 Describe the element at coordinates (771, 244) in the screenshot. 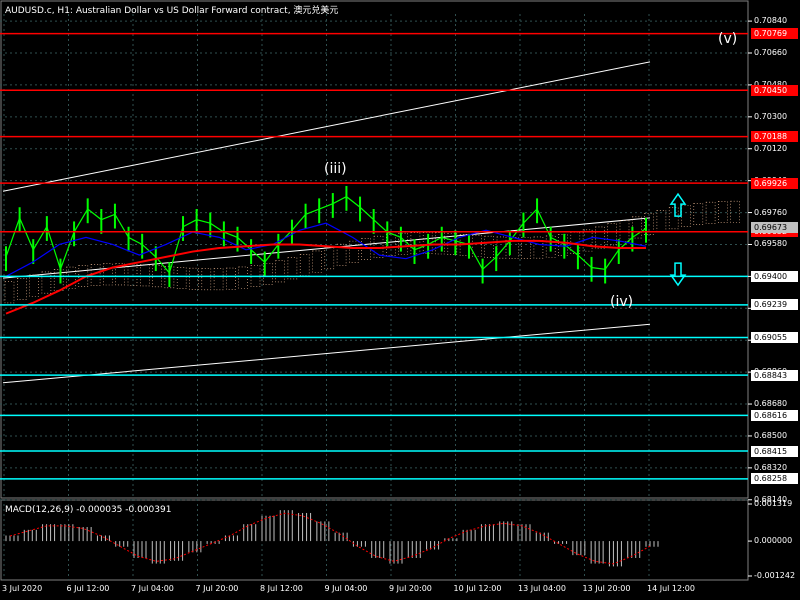

I see `y-axis-tick-label: 0.69580` at that location.